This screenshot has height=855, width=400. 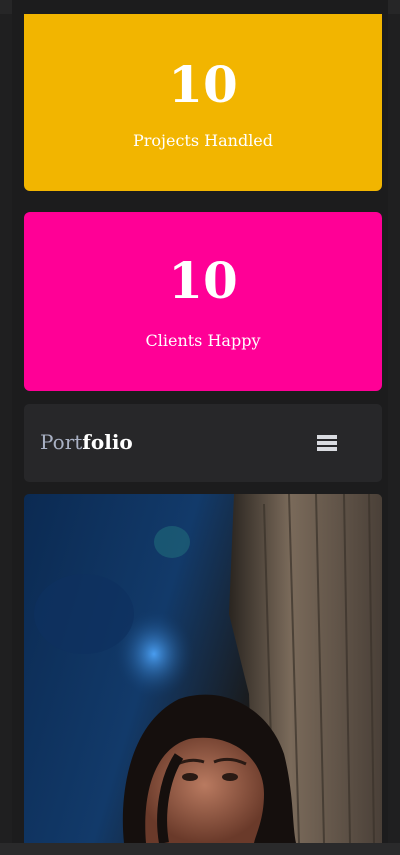 I want to click on menu-button, so click(x=327, y=443).